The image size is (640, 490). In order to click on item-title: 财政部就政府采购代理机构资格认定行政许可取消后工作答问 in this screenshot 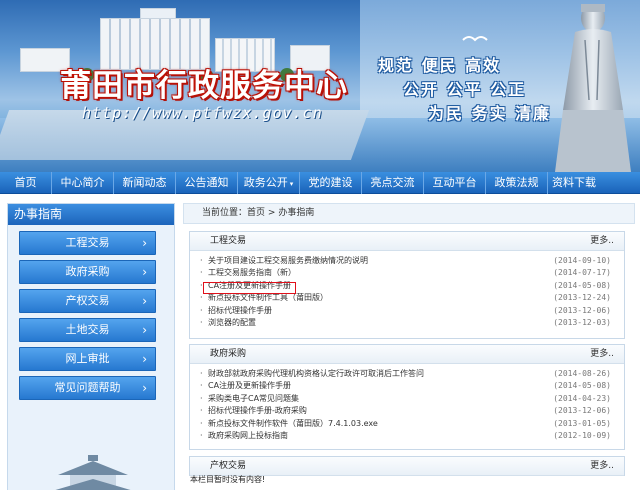, I will do `click(316, 373)`.